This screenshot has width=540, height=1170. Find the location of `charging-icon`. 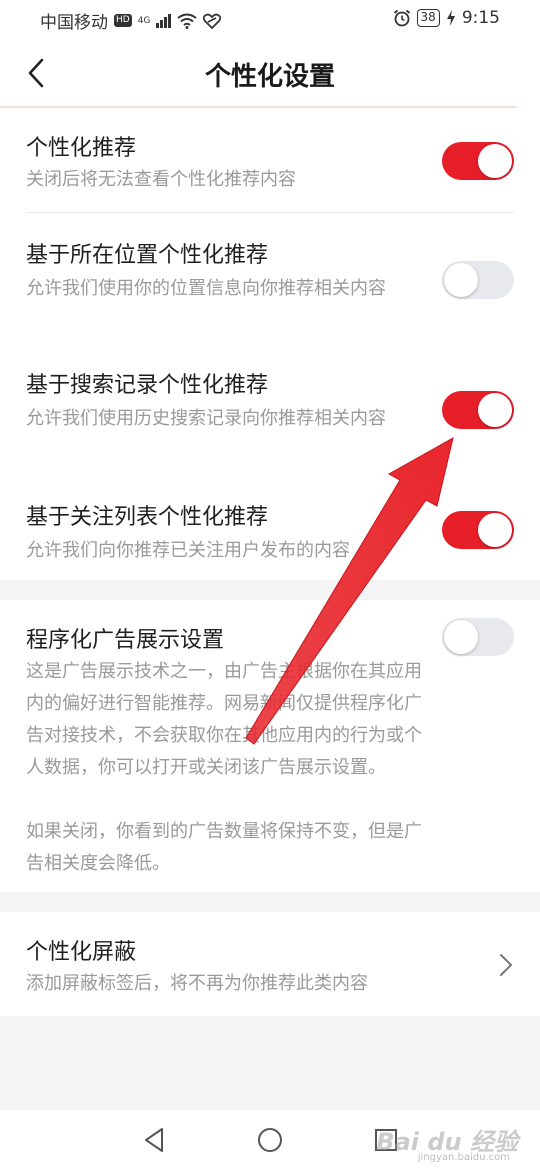

charging-icon is located at coordinates (450, 18).